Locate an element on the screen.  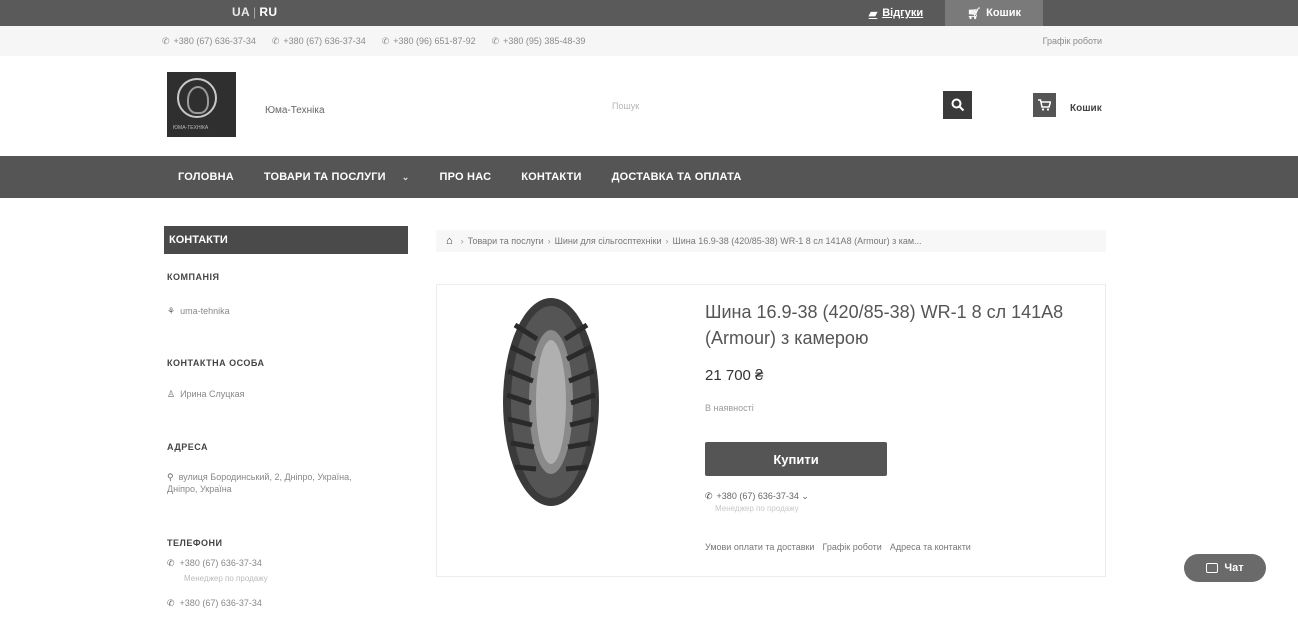
nav-item-delivery: ДОСТАВКА ТА ОПЛАТА is located at coordinates (677, 177).